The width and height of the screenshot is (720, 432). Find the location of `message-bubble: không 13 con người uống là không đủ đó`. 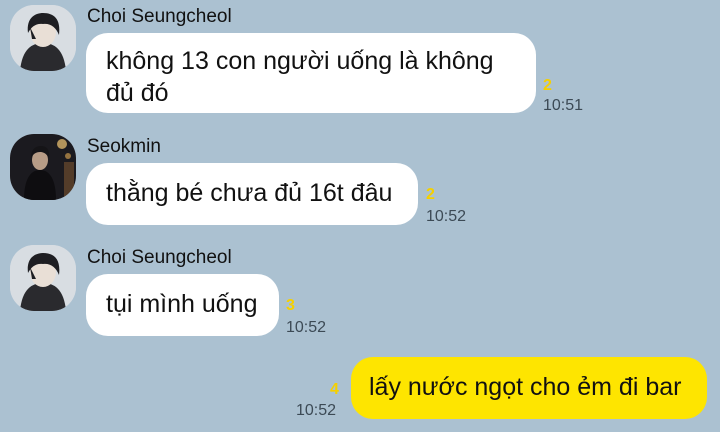

message-bubble: không 13 con người uống là không đủ đó is located at coordinates (311, 73).